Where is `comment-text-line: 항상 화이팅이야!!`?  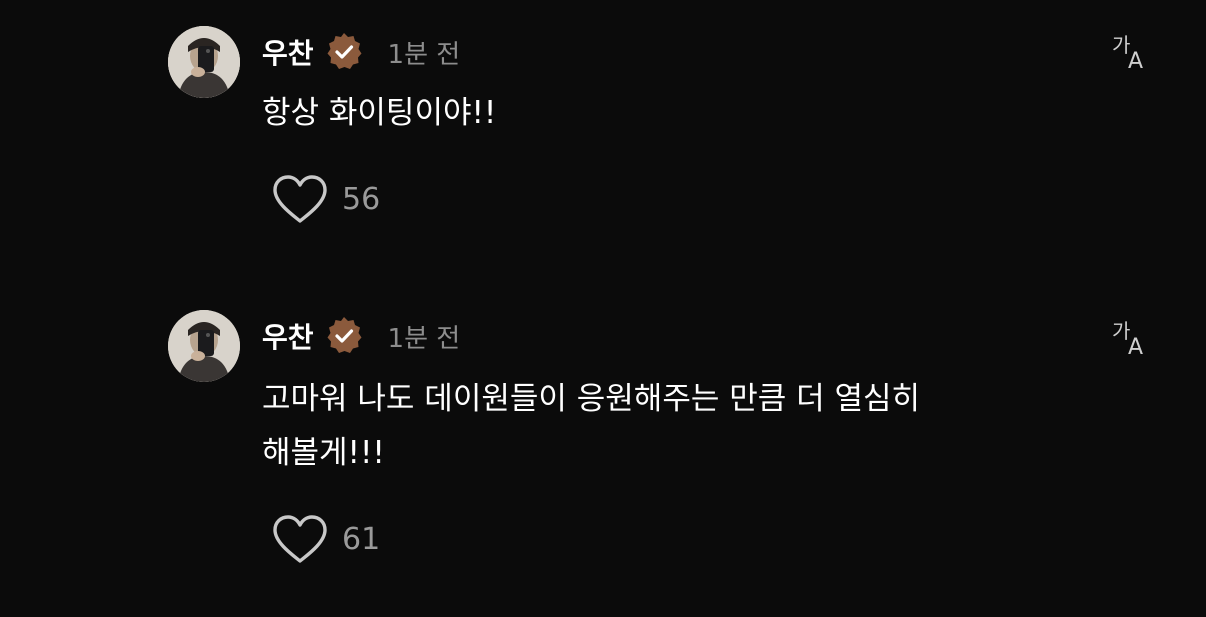 comment-text-line: 항상 화이팅이야!! is located at coordinates (379, 113).